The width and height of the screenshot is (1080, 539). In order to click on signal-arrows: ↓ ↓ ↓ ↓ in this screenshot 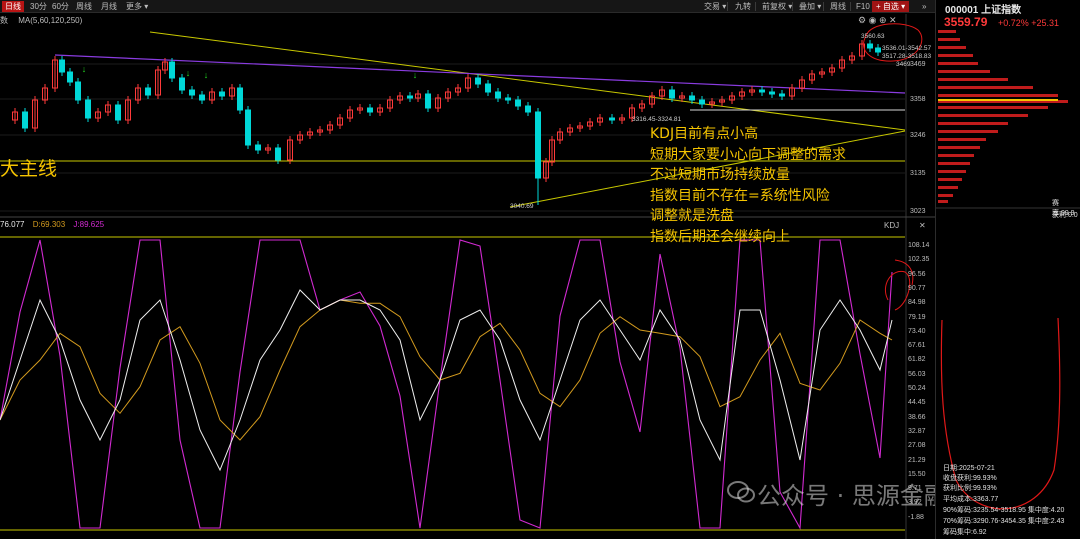, I will do `click(250, 72)`.